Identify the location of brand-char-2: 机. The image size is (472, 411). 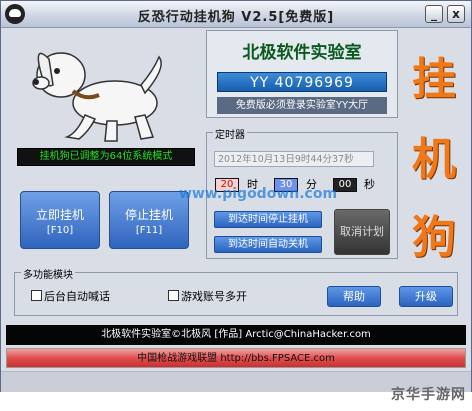
(434, 159).